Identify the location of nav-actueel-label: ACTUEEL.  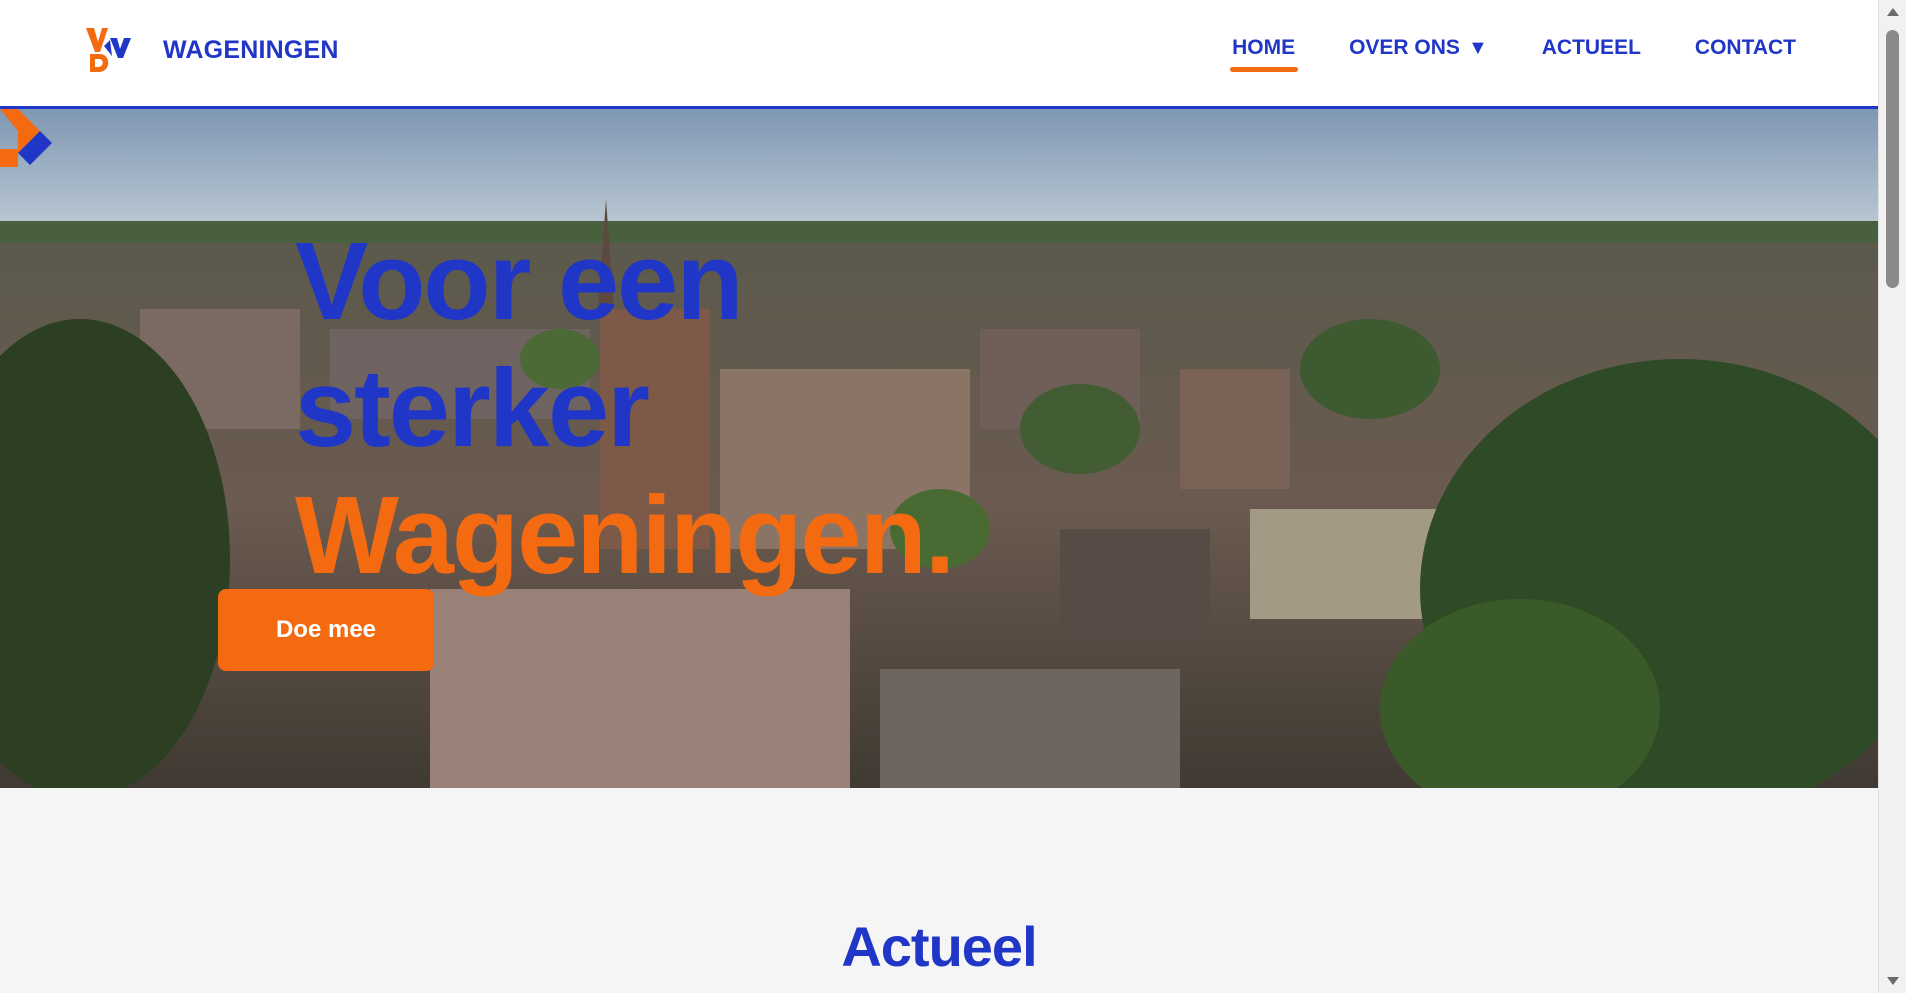
(1591, 47).